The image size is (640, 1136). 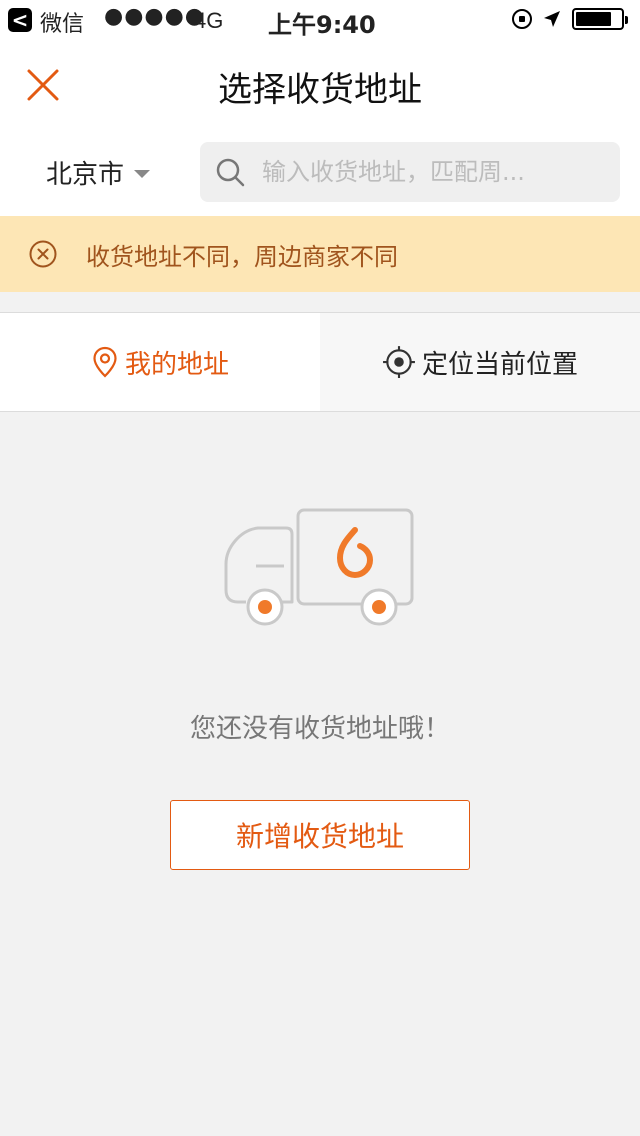 What do you see at coordinates (552, 19) in the screenshot?
I see `location-arrow-icon` at bounding box center [552, 19].